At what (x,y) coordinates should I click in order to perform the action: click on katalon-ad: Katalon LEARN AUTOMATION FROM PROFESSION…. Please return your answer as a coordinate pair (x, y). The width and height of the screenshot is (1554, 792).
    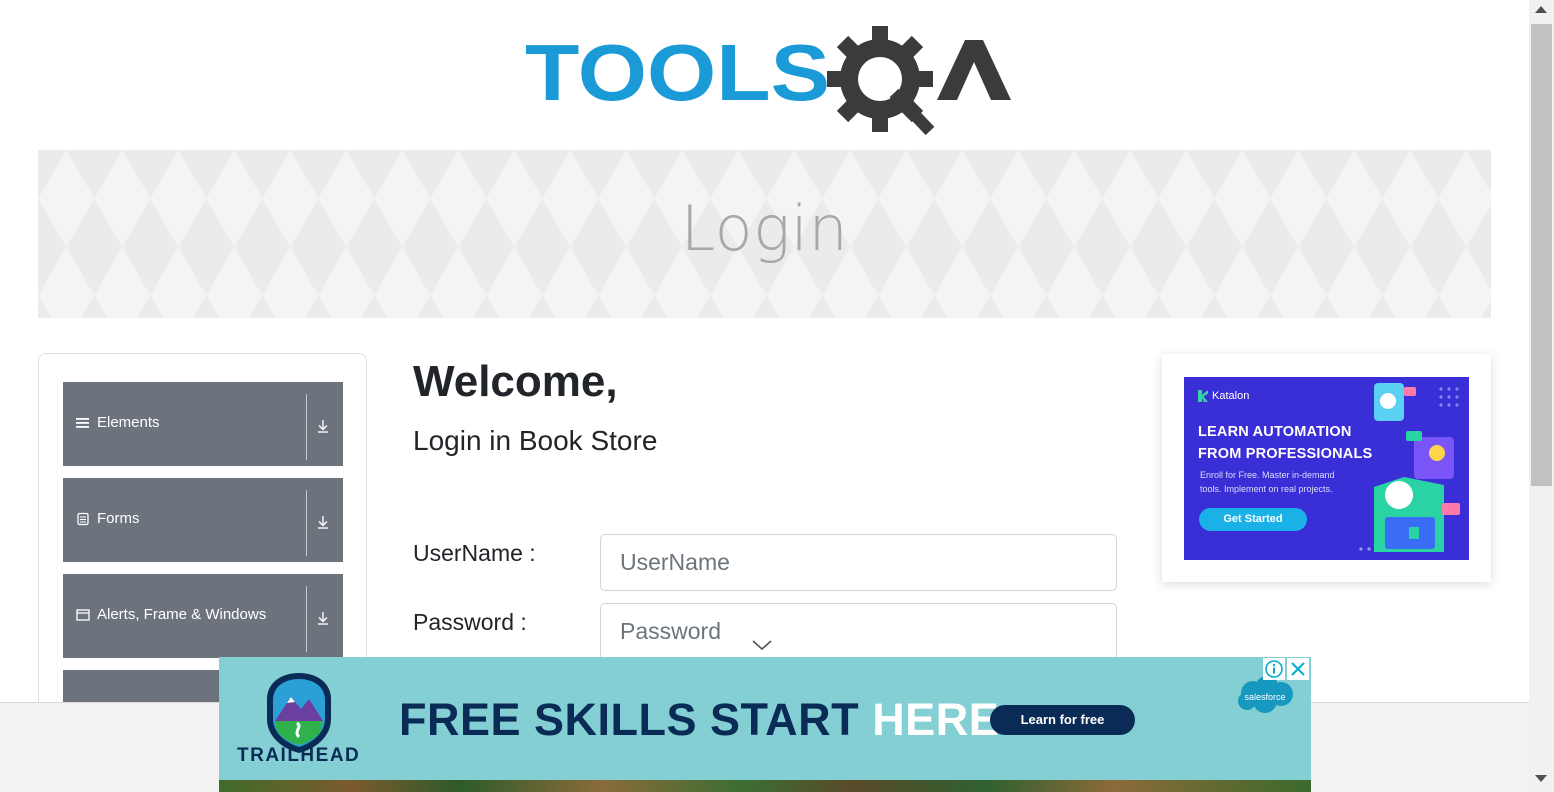
    Looking at the image, I should click on (1326, 468).